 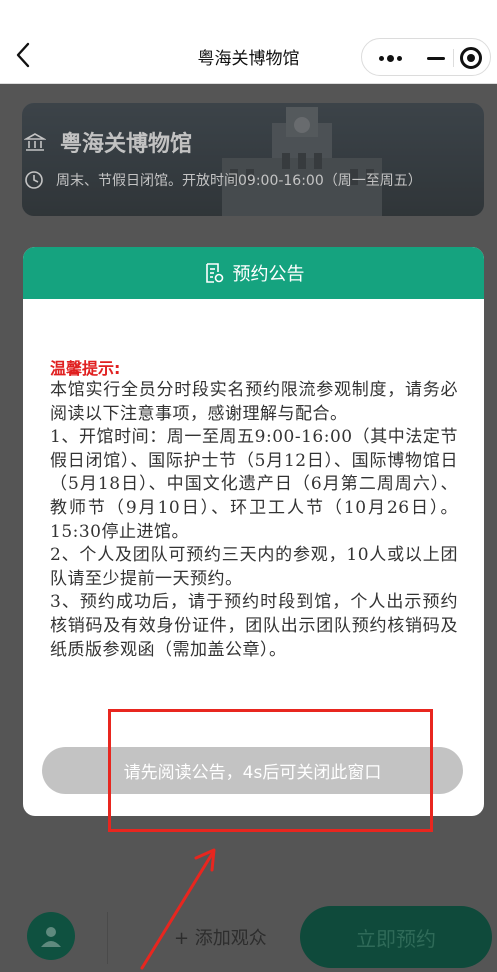 What do you see at coordinates (239, 181) in the screenshot?
I see `banner-hours-text: 周末、节假日闭馆。开放时间09:00-16:00（周一至周五）` at bounding box center [239, 181].